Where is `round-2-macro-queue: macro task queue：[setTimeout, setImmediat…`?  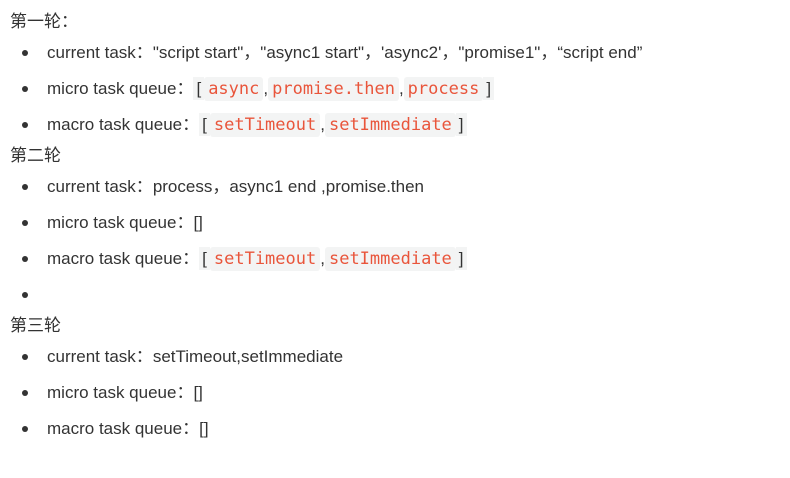 round-2-macro-queue: macro task queue：[setTimeout, setImmediat… is located at coordinates (400, 259).